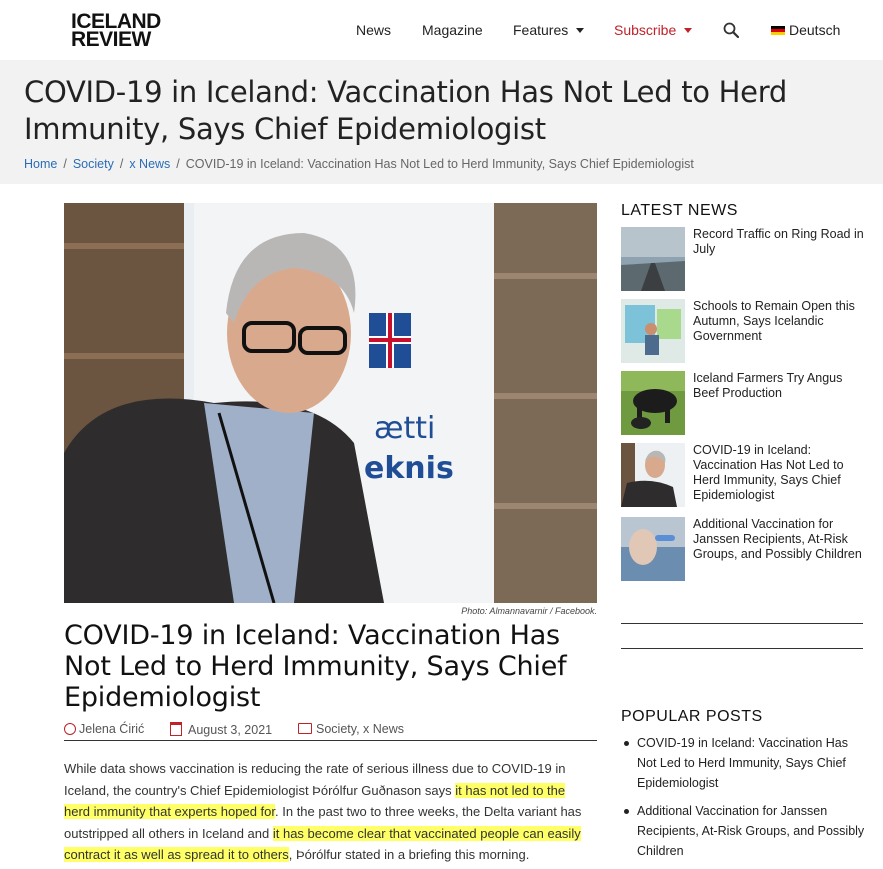 The height and width of the screenshot is (869, 883). Describe the element at coordinates (149, 164) in the screenshot. I see `breadcrumb-news: x News` at that location.